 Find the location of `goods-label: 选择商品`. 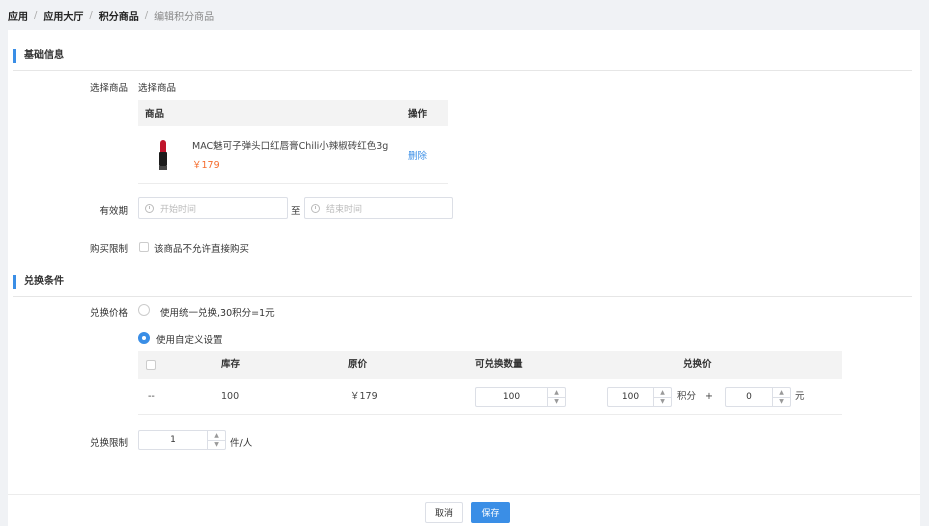

goods-label: 选择商品 is located at coordinates (108, 88).